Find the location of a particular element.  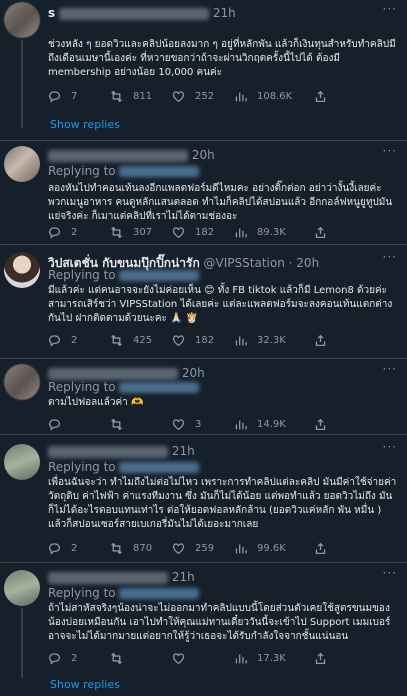

like-action: 3 is located at coordinates (203, 424).